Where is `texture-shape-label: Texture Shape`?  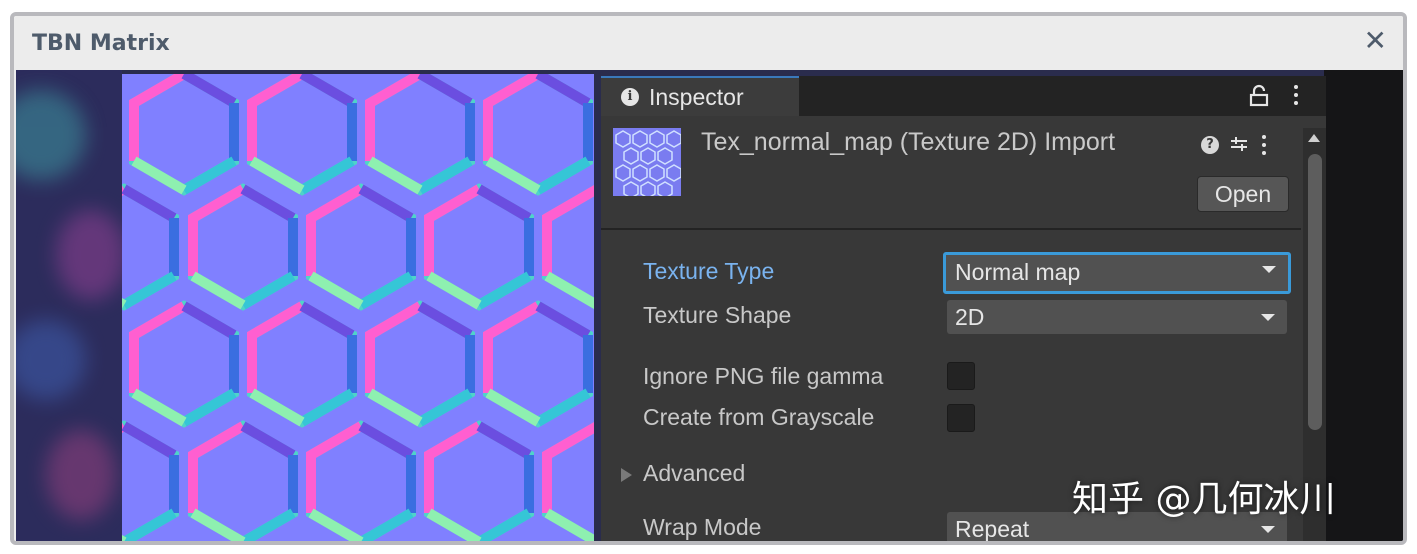 texture-shape-label: Texture Shape is located at coordinates (717, 315).